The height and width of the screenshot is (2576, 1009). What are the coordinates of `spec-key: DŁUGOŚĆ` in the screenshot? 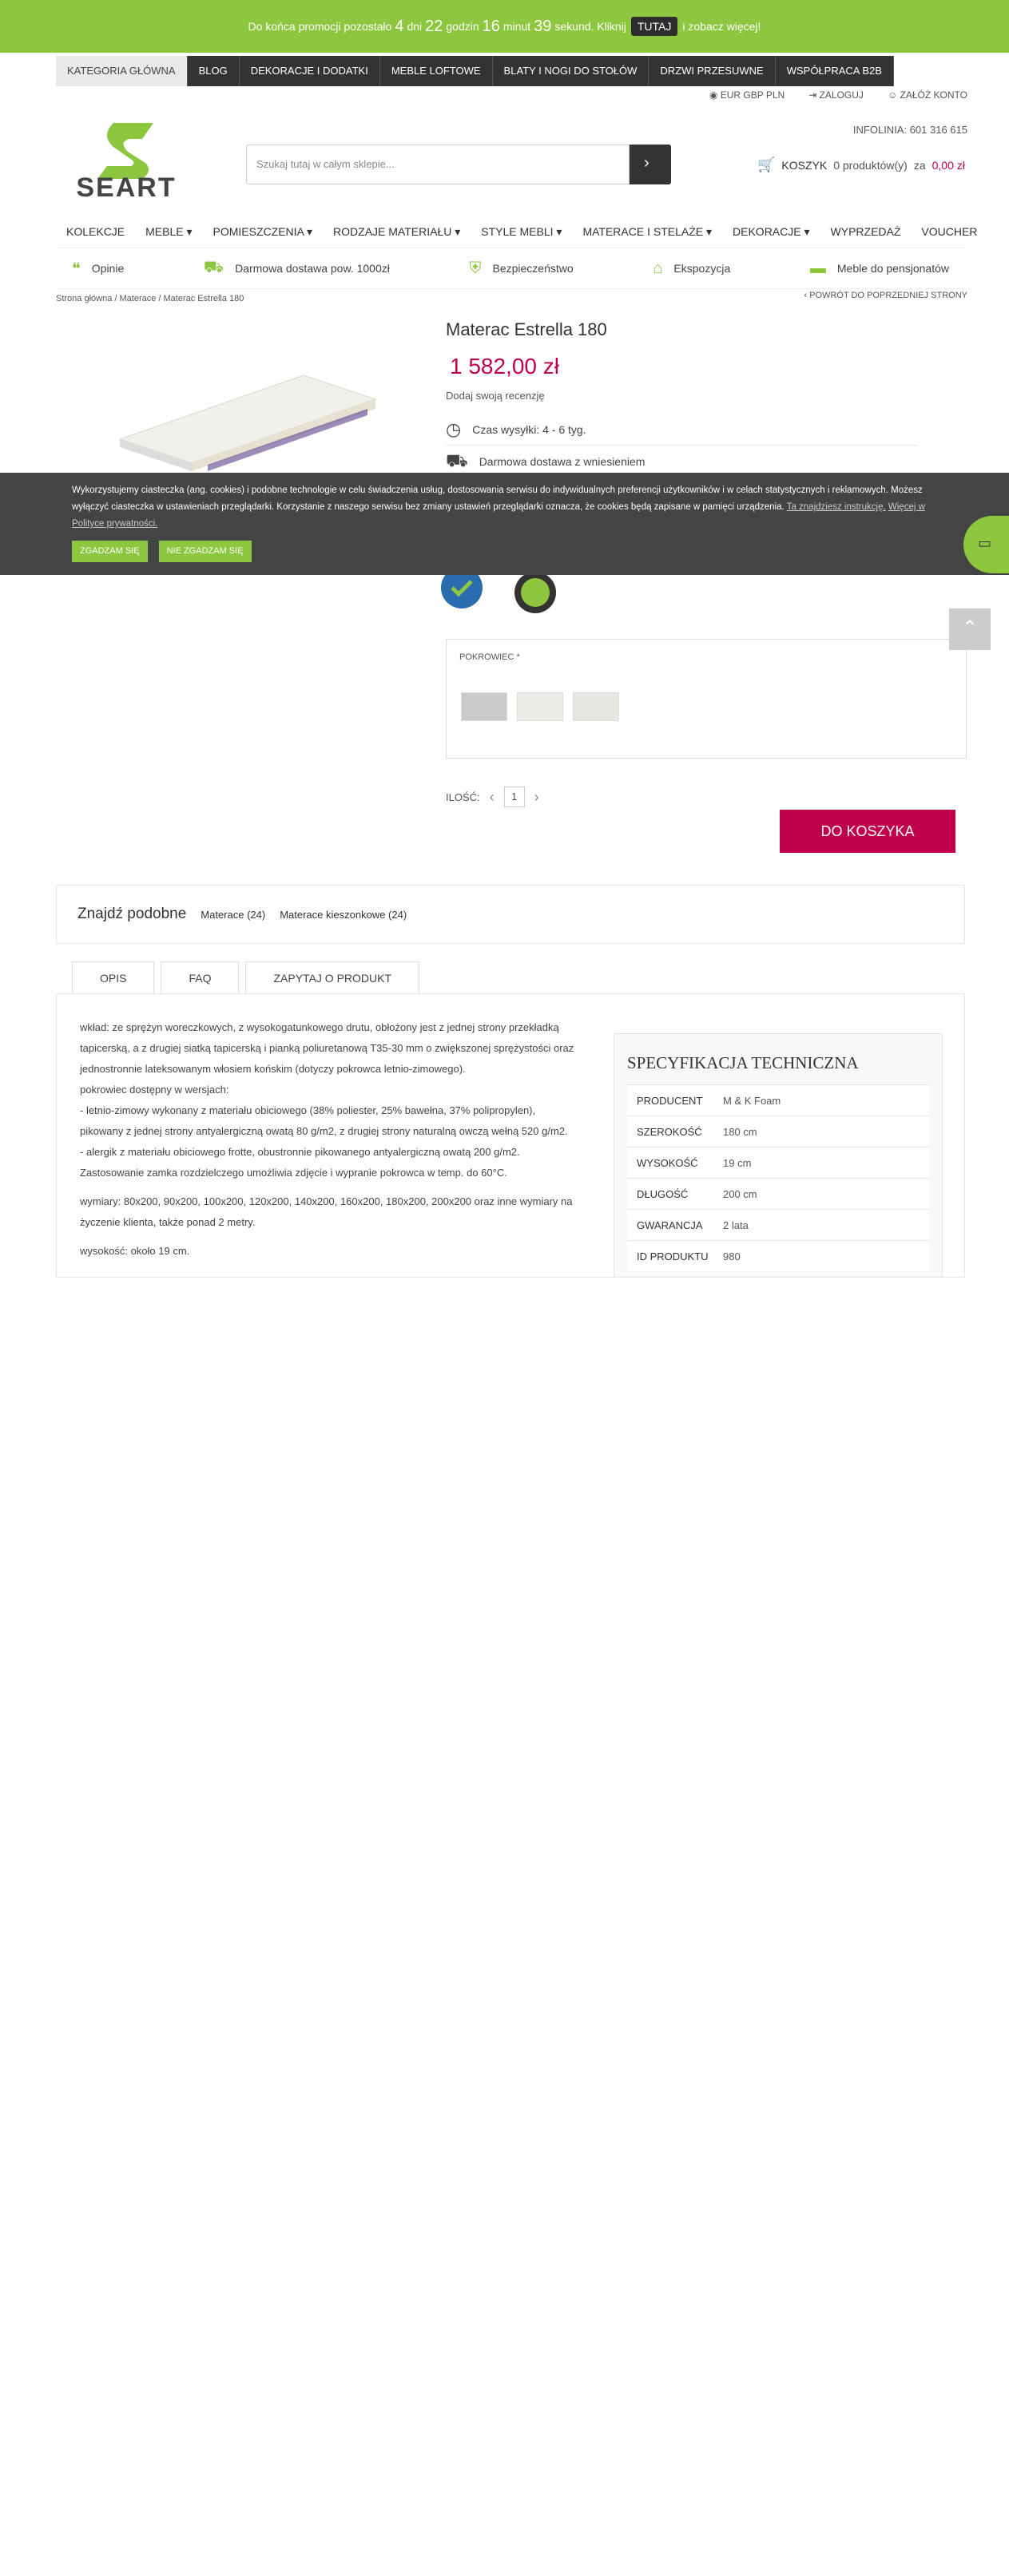 It's located at (663, 1193).